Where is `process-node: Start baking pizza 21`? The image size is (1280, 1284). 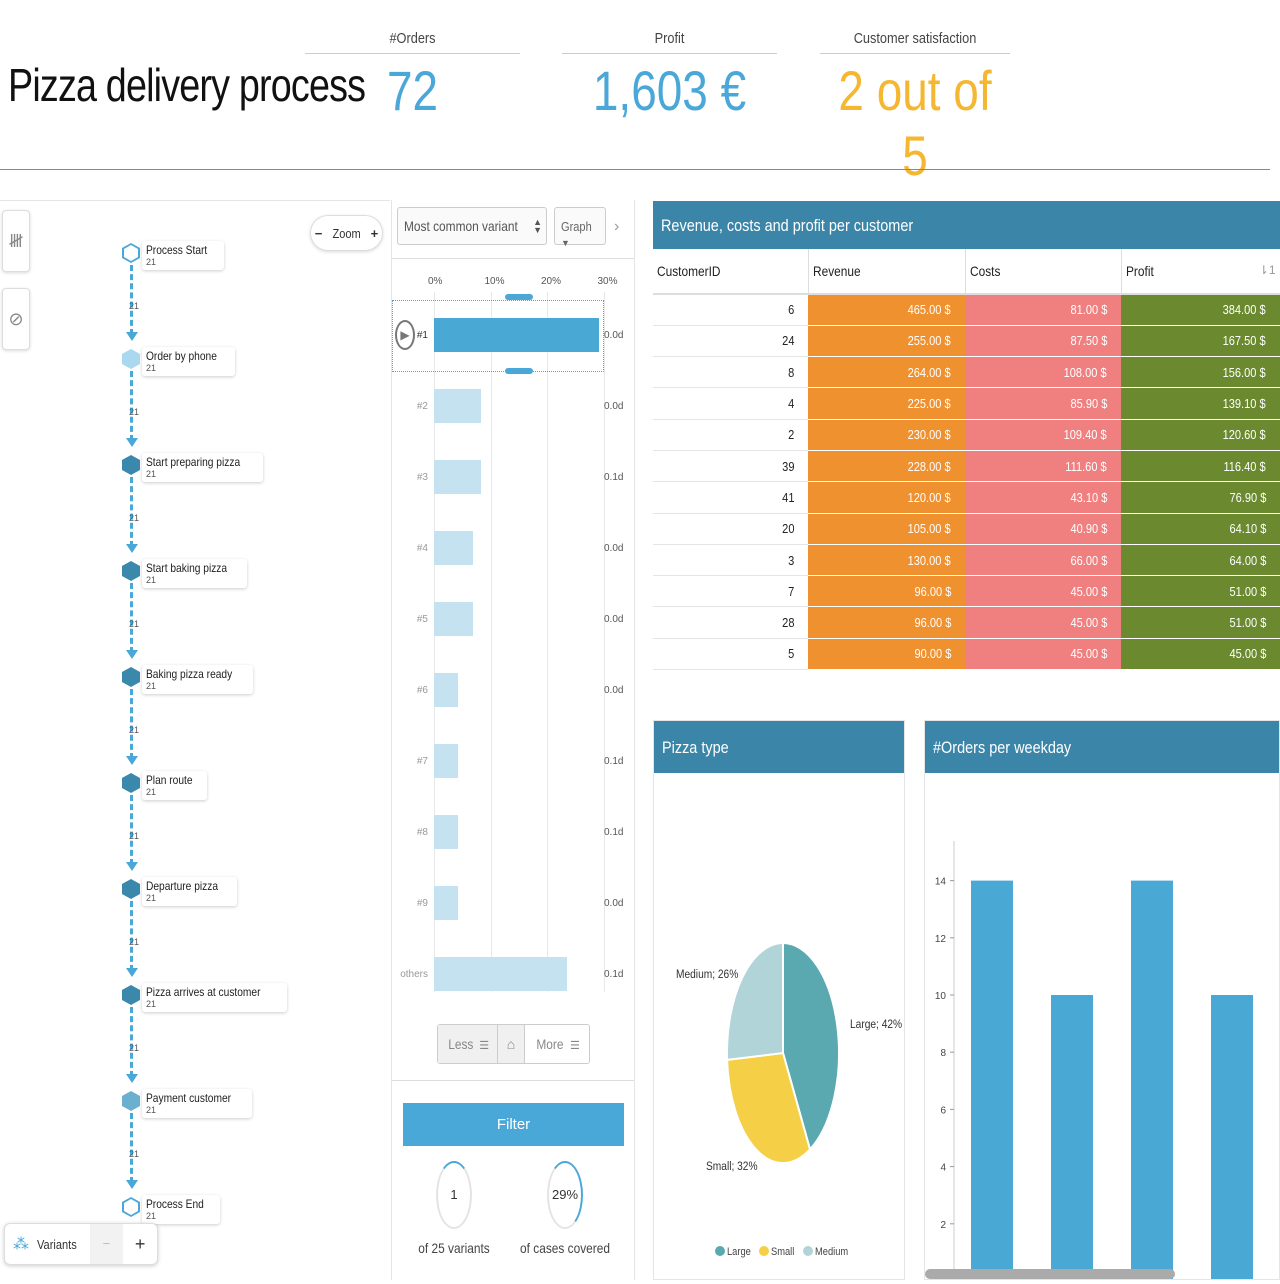
process-node: Start baking pizza 21 is located at coordinates (185, 573).